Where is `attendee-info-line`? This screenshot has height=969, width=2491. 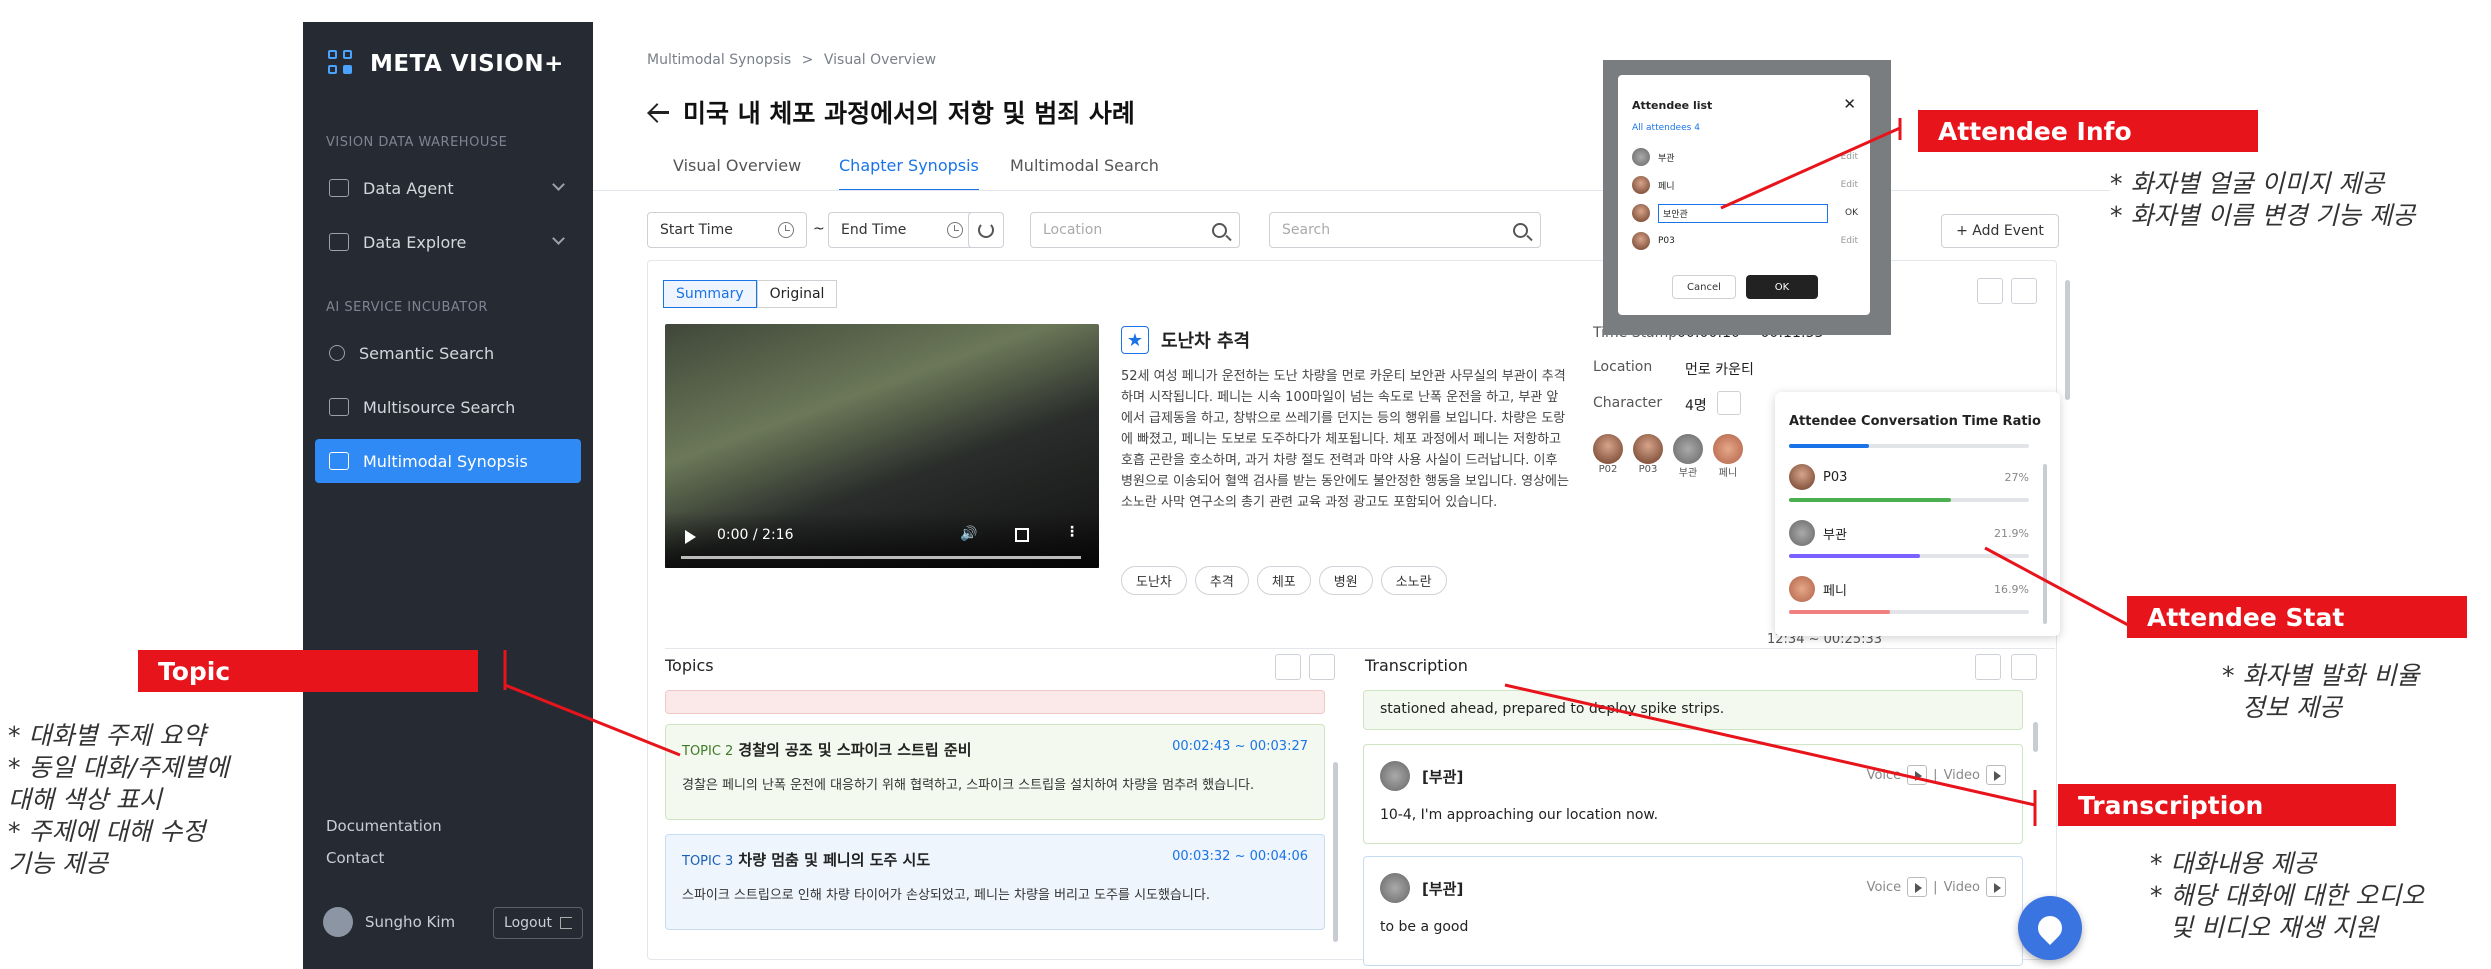 attendee-info-line is located at coordinates (1810, 168).